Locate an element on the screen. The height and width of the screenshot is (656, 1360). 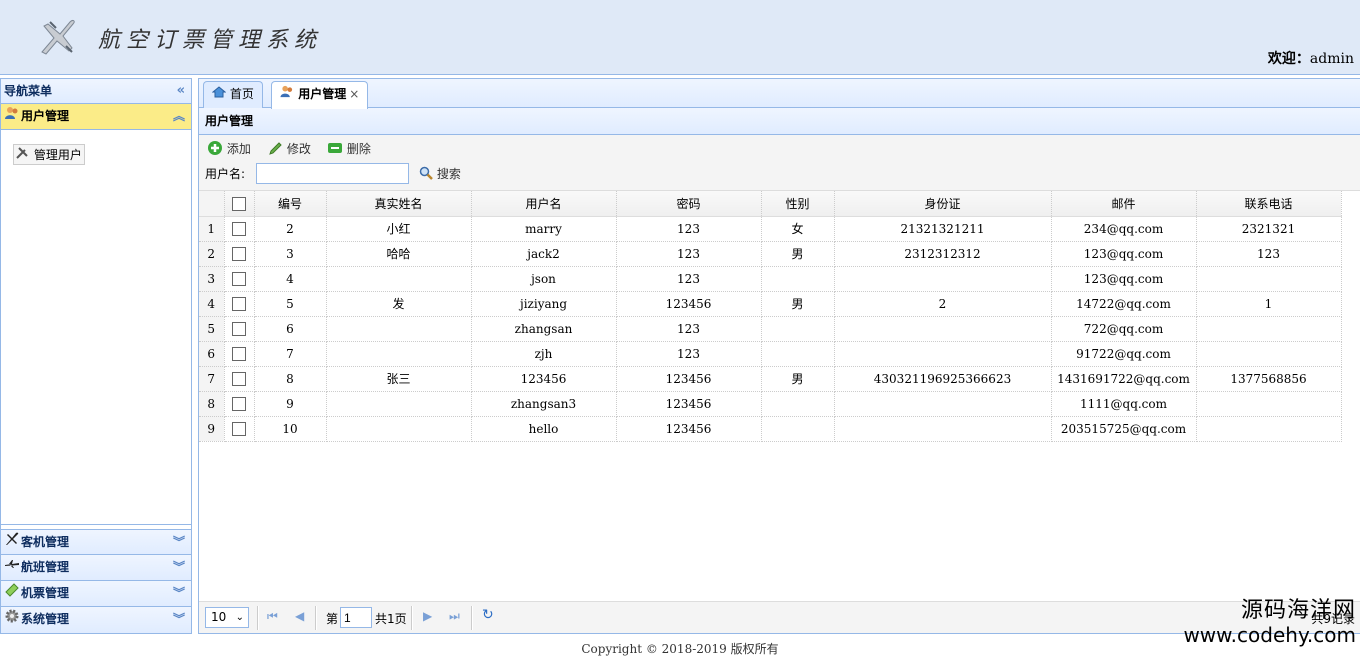
column-header-phone: 联系电话 is located at coordinates (1269, 204).